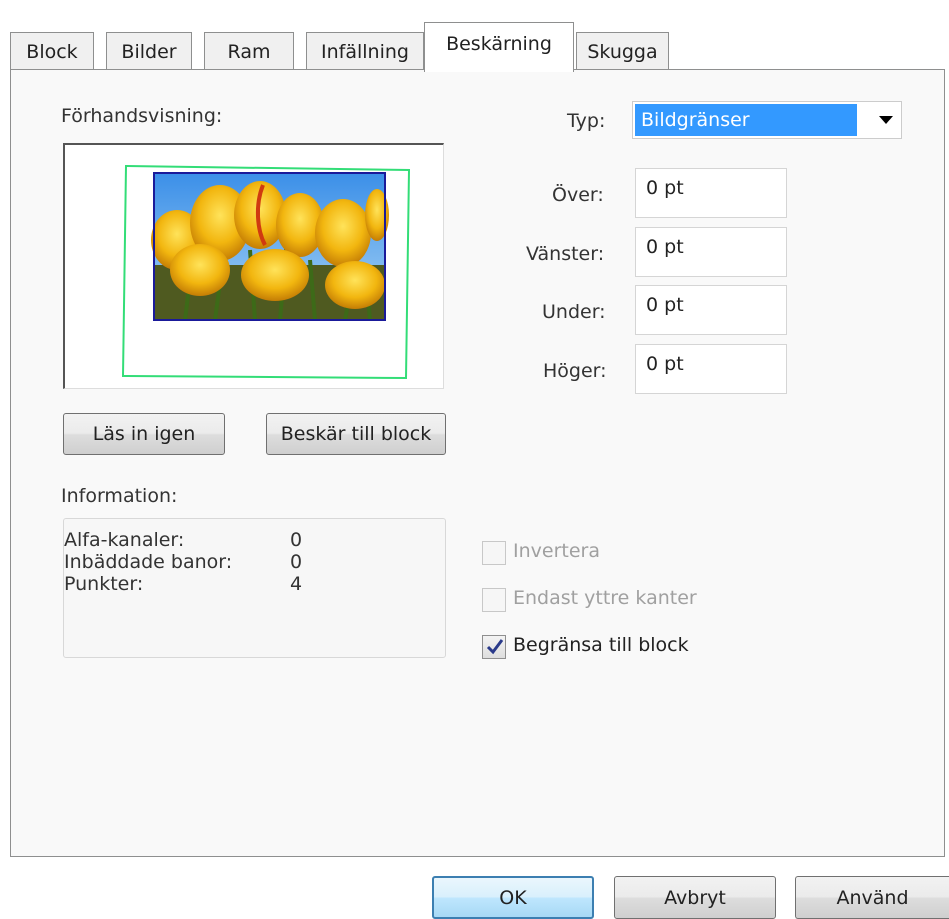 The image size is (949, 919). Describe the element at coordinates (574, 312) in the screenshot. I see `offset-bottom-label: Under:` at that location.